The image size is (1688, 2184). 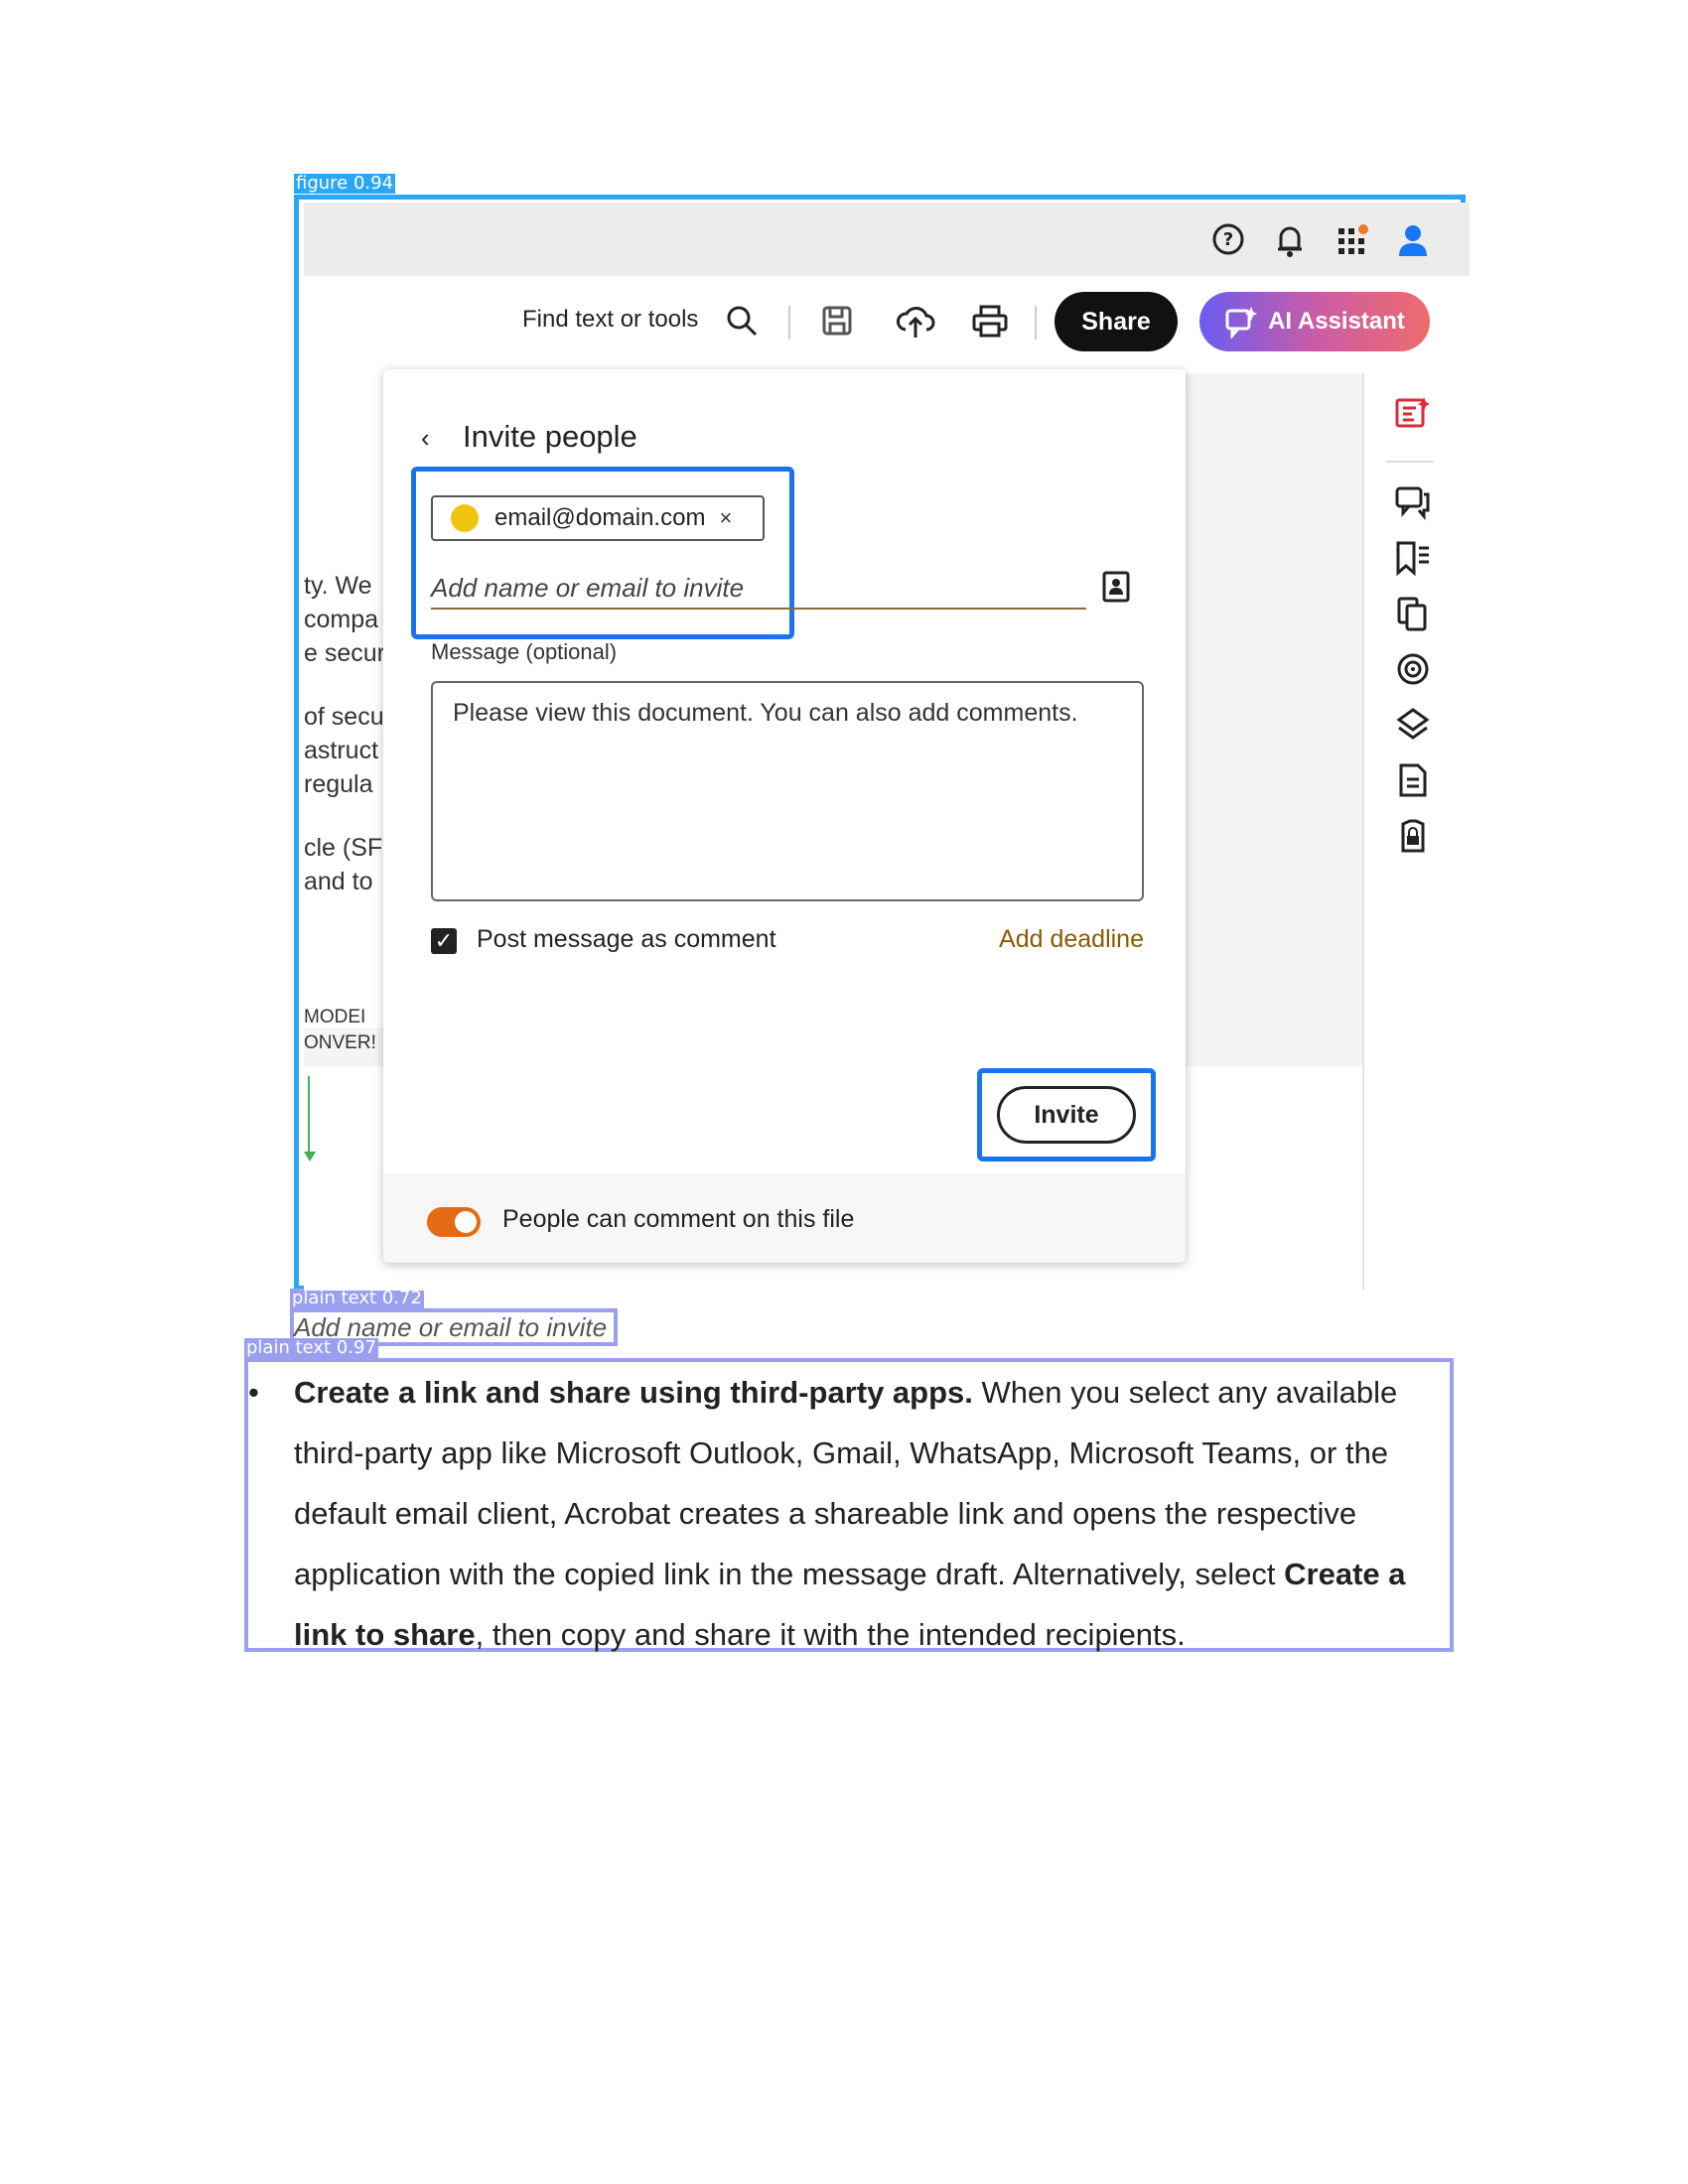 What do you see at coordinates (1413, 836) in the screenshot?
I see `secure-document-icon` at bounding box center [1413, 836].